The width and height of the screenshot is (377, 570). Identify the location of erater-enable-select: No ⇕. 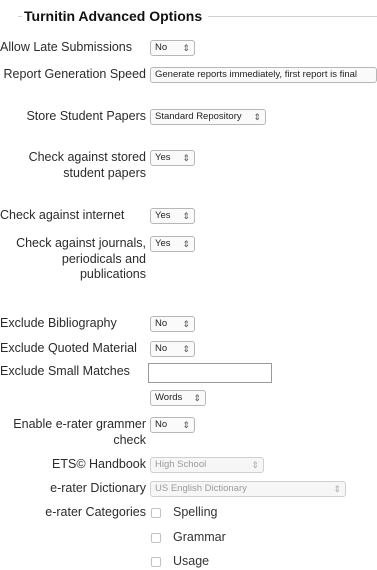
(172, 425).